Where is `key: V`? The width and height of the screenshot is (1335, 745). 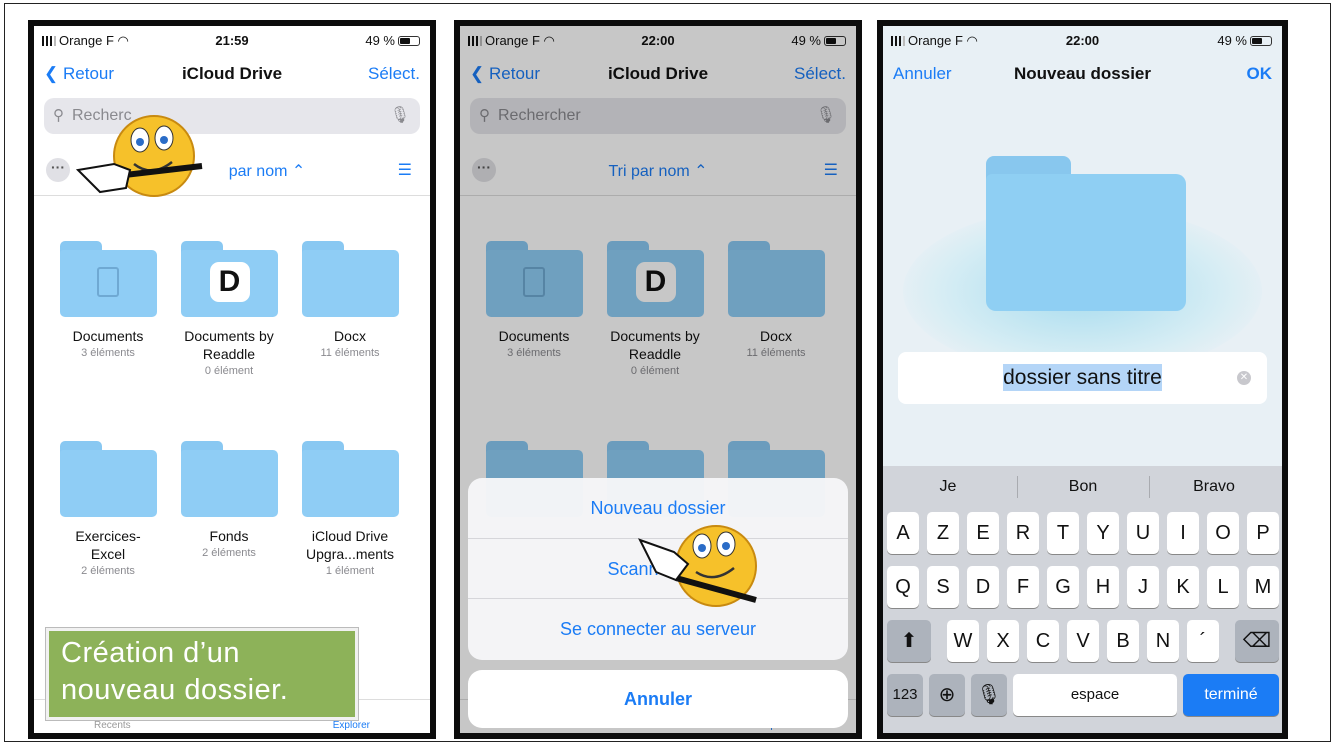
key: V is located at coordinates (1083, 641).